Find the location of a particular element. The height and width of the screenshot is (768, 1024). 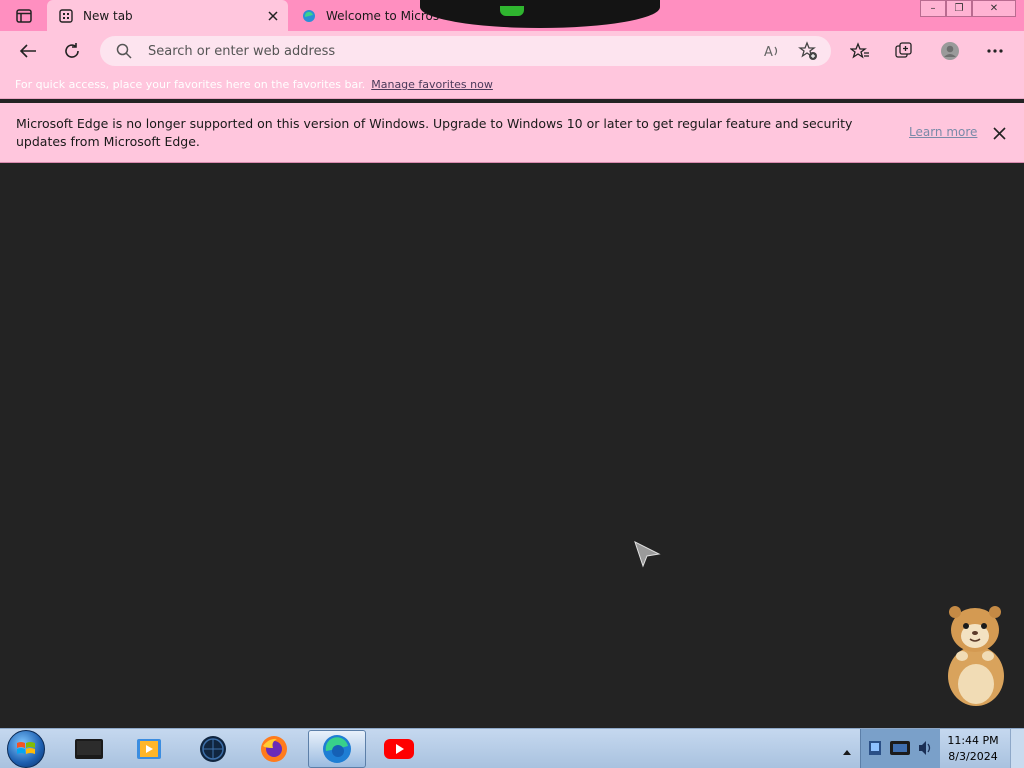

taskbar-item-globe-app is located at coordinates (213, 749).